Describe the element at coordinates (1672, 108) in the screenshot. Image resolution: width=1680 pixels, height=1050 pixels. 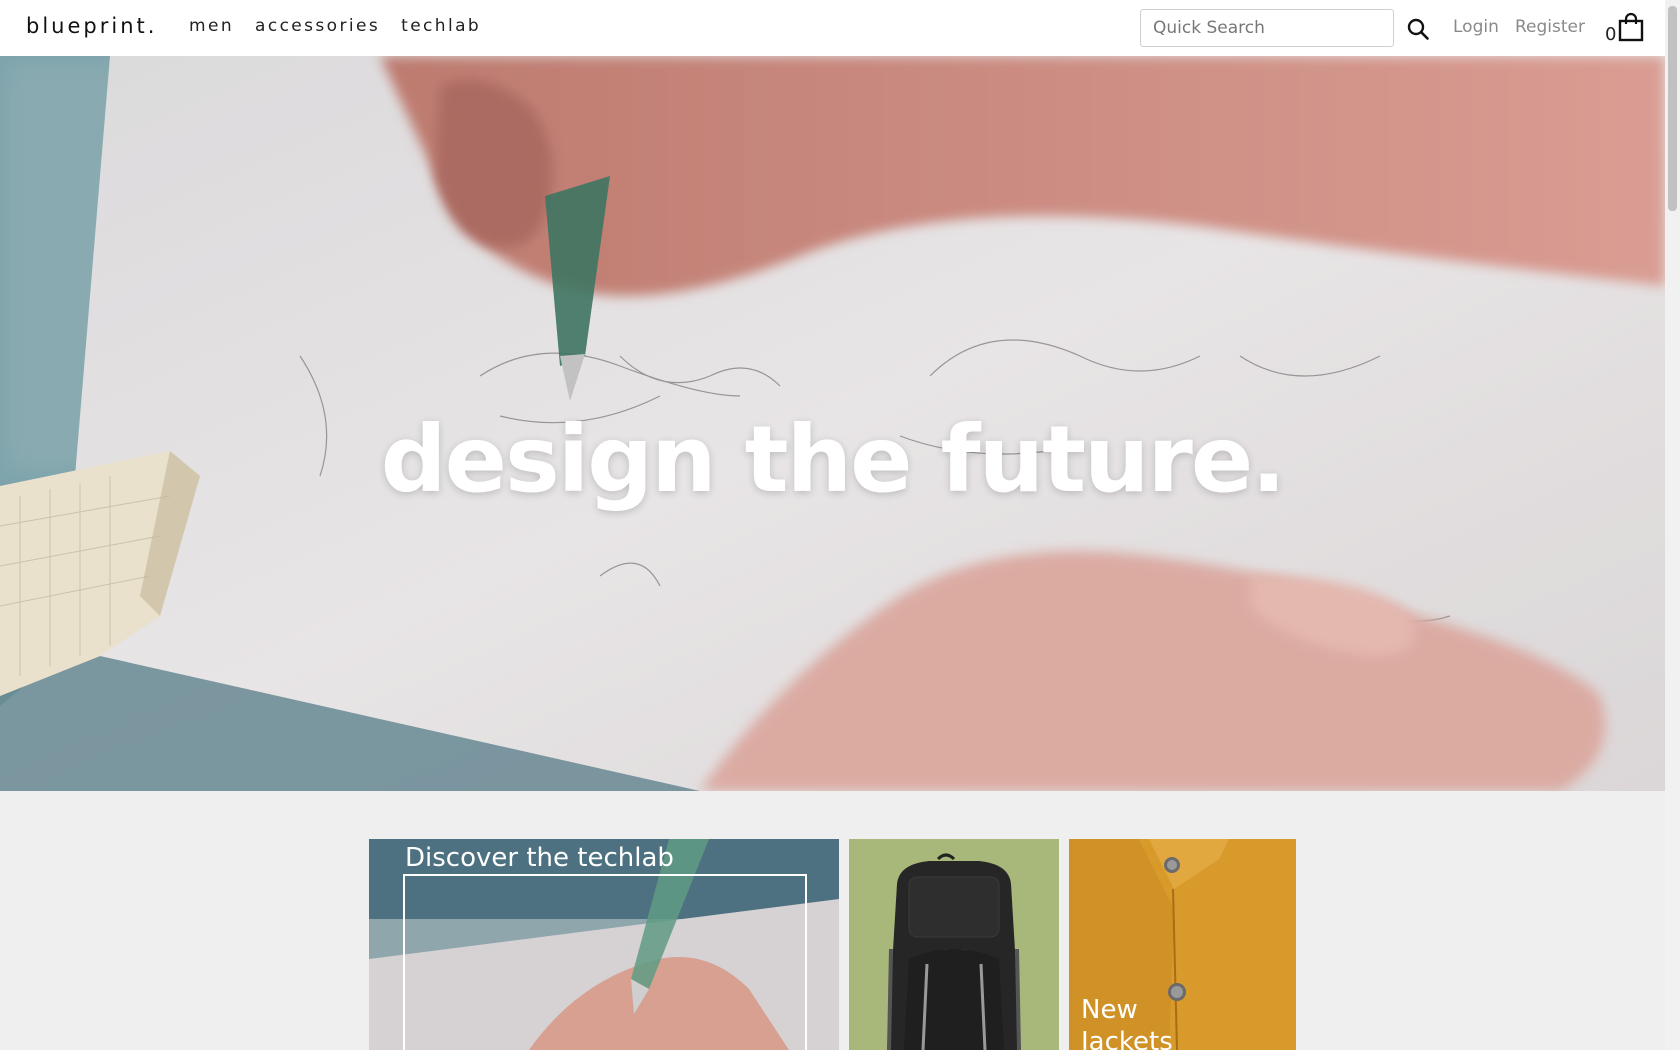
I see `scrollbar-thumb` at that location.